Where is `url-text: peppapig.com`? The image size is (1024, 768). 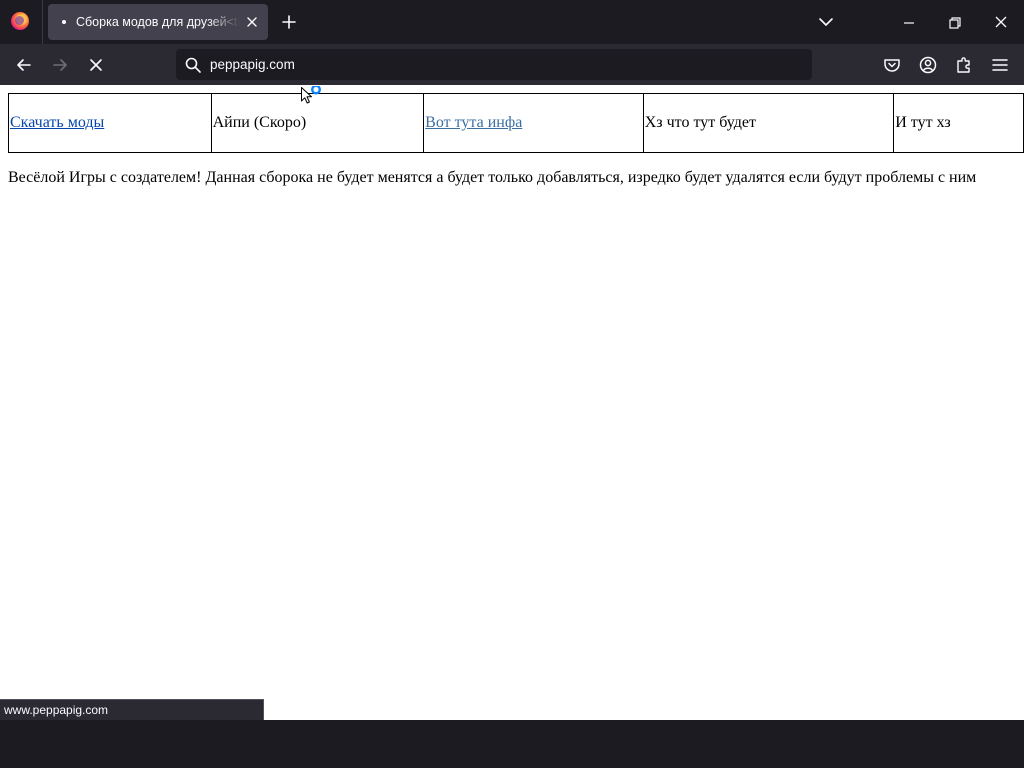
url-text: peppapig.com is located at coordinates (252, 64).